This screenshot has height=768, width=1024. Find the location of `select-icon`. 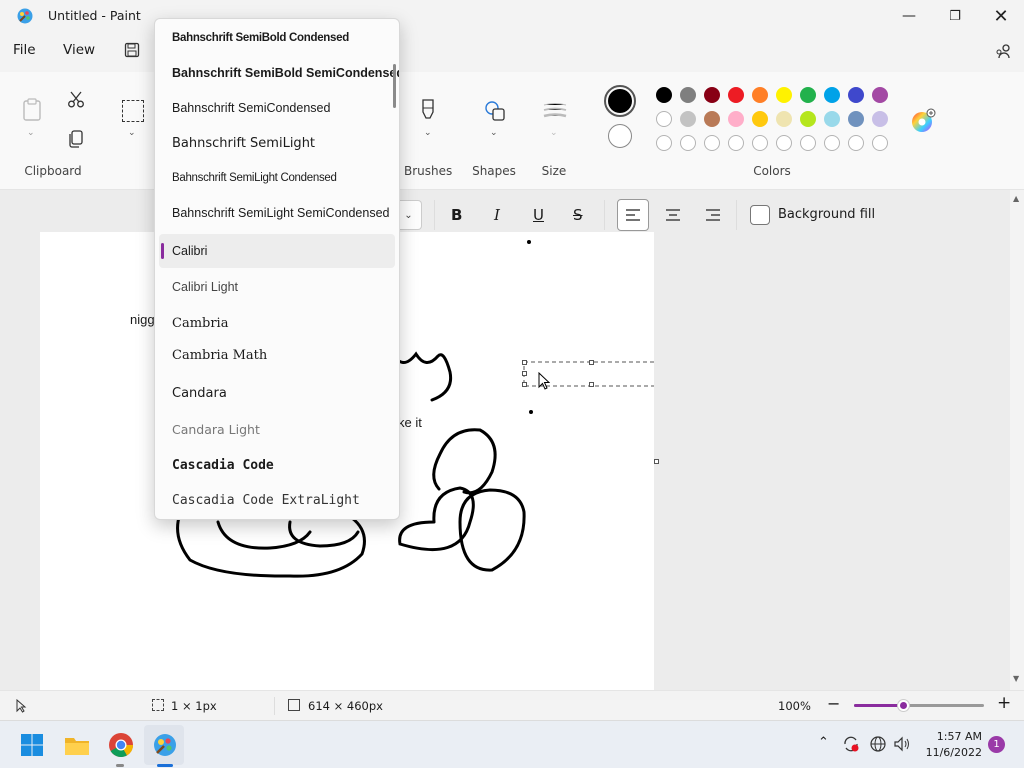

select-icon is located at coordinates (133, 111).